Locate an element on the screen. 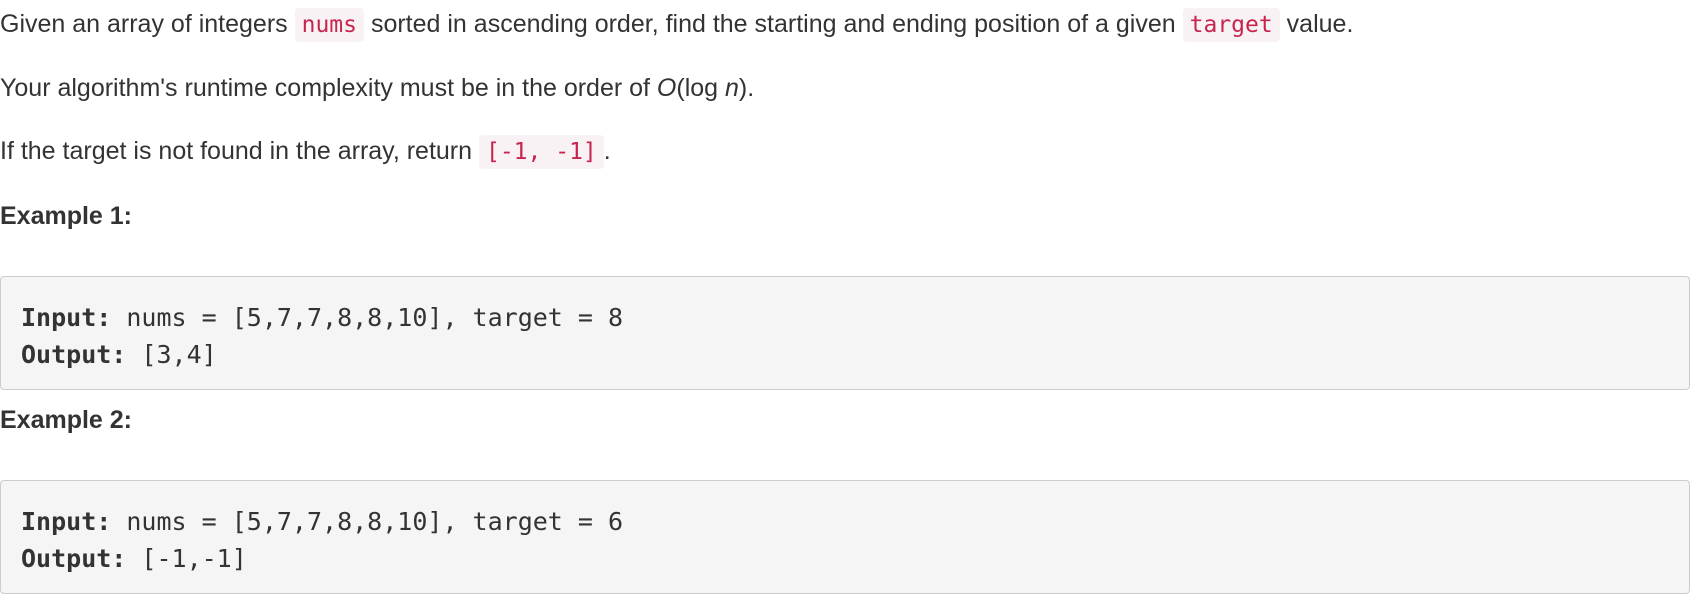 The image size is (1693, 595). example-2-output-value: [-1,-1] is located at coordinates (186, 558).